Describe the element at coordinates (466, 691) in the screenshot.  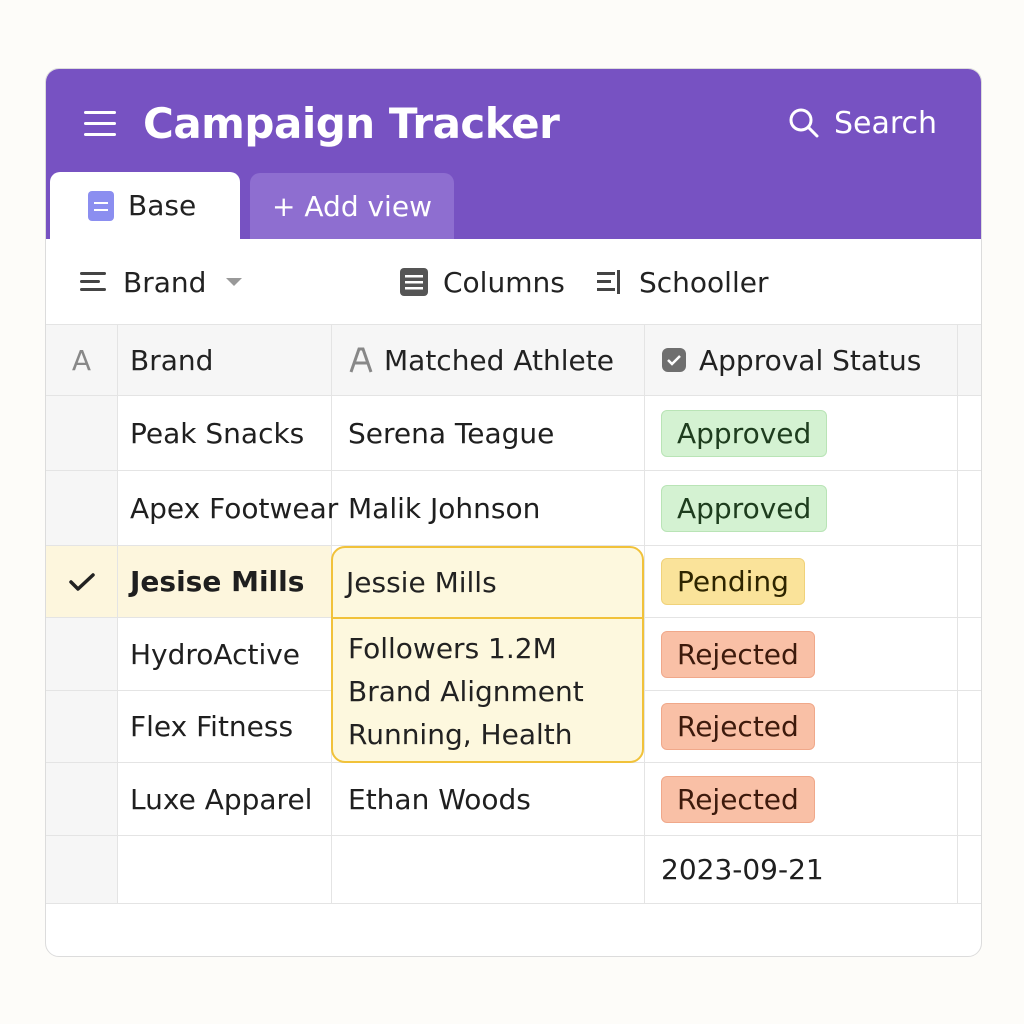
I see `popup-alignment-label: Brand Alignment` at that location.